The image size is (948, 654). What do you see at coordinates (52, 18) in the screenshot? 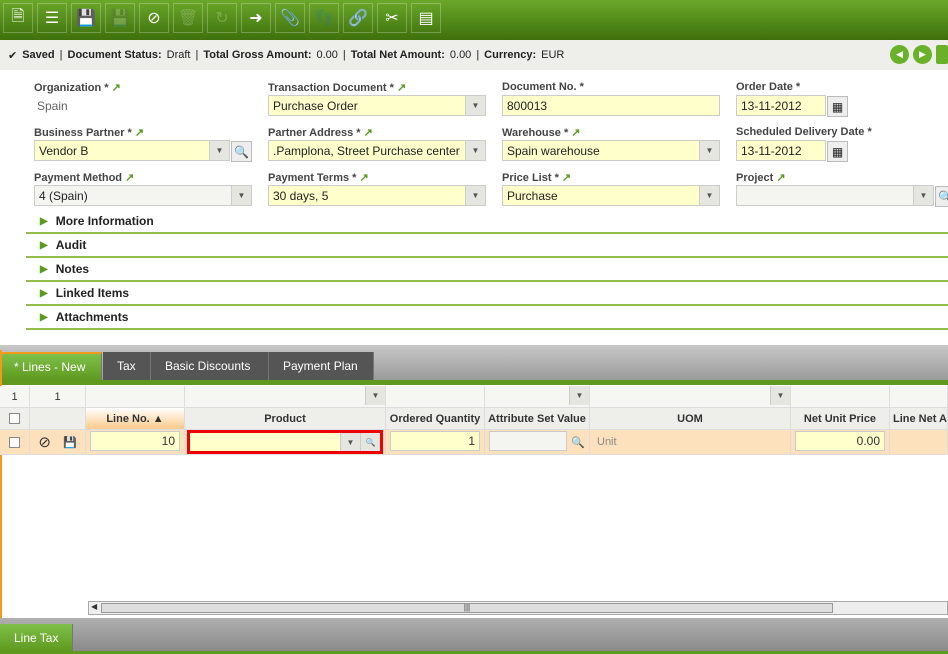
I see `new-record-button: ☰` at bounding box center [52, 18].